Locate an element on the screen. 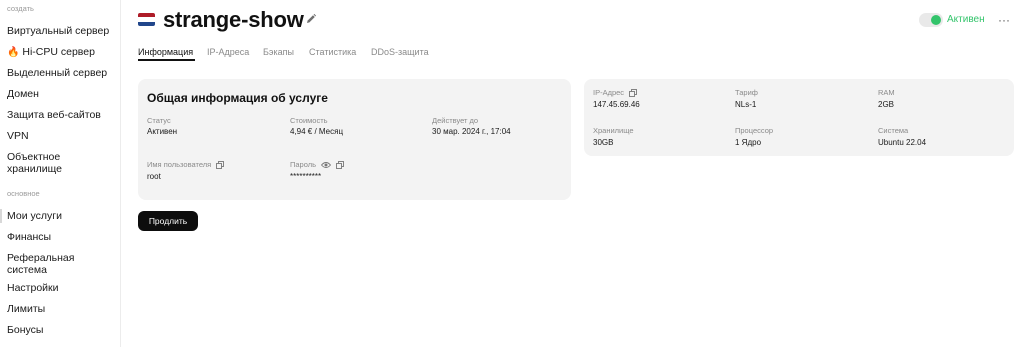 The image size is (1024, 347). sidebar-item-website-protection: Защита веб-сайтов is located at coordinates (63, 115).